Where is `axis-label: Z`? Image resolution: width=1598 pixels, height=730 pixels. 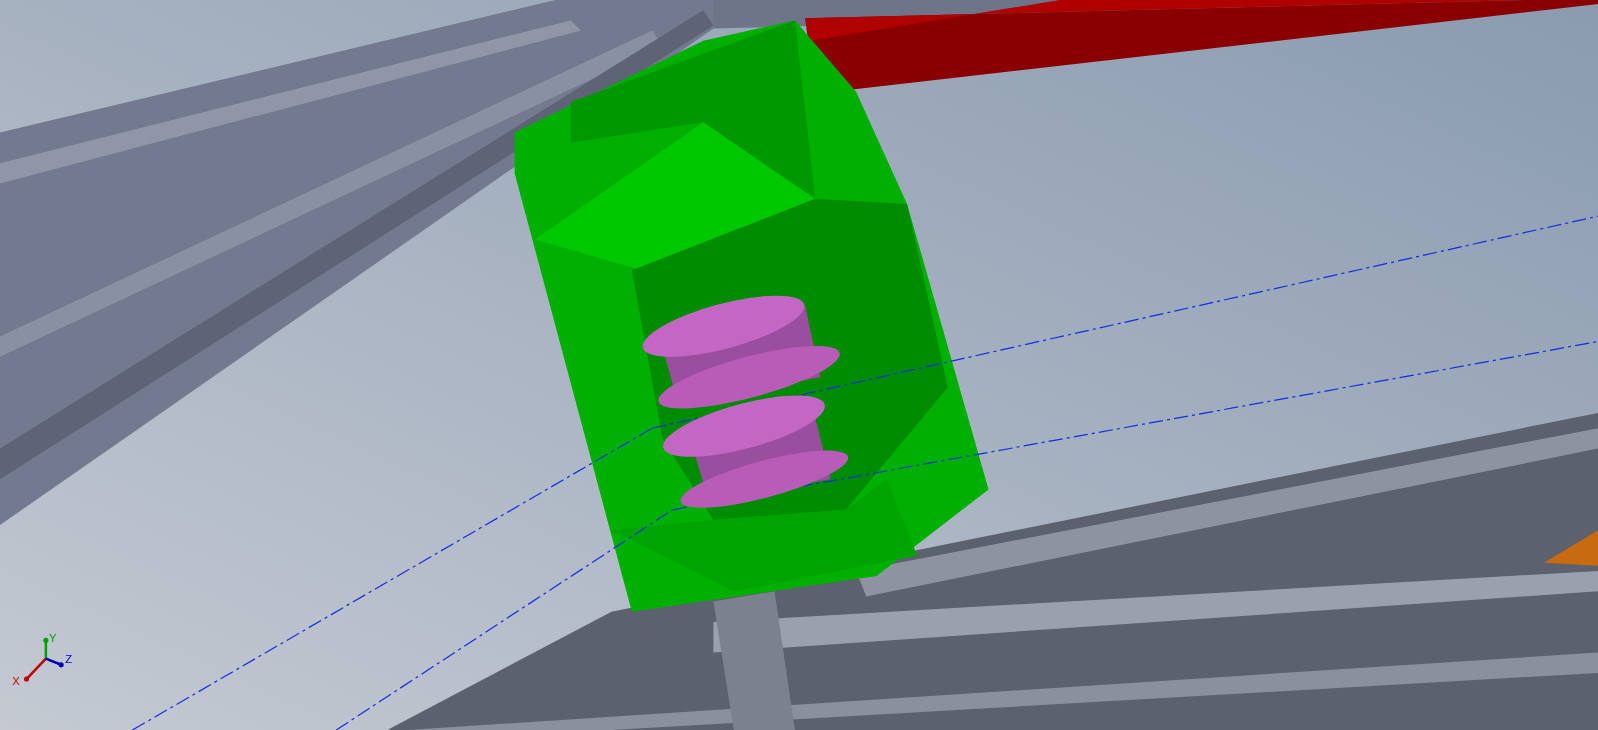 axis-label: Z is located at coordinates (69, 658).